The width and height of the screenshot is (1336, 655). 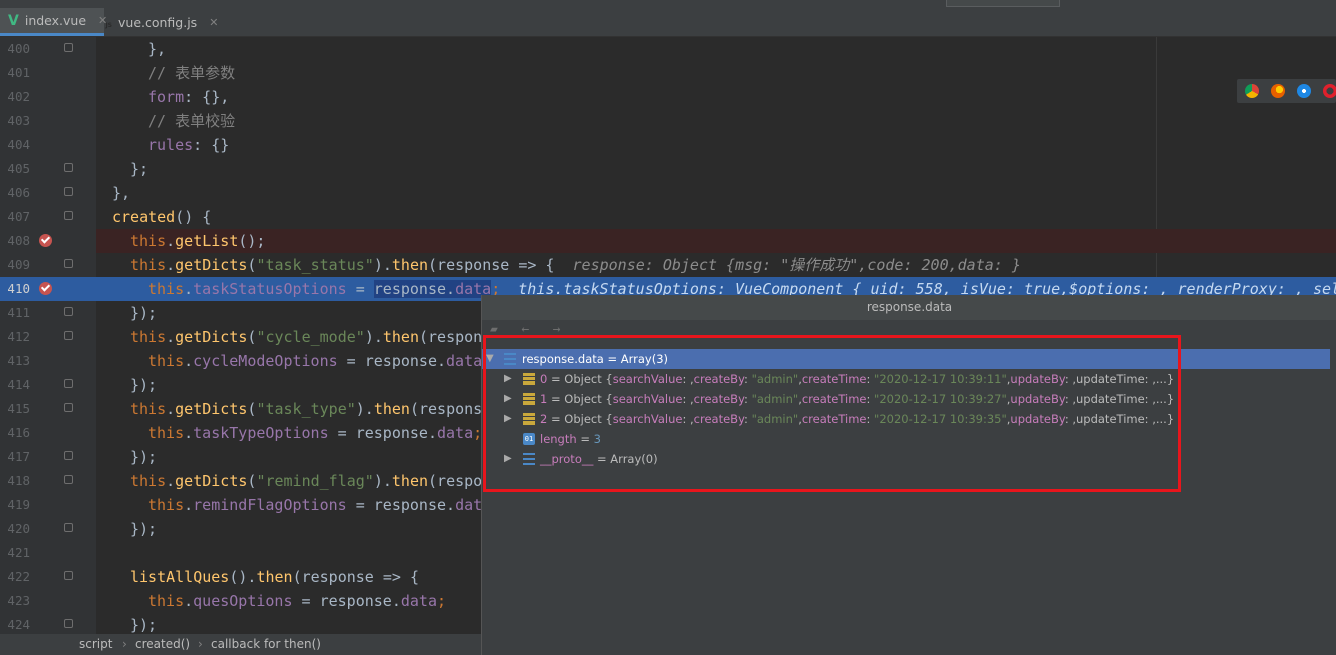 What do you see at coordinates (18, 552) in the screenshot?
I see `line-number: 421` at bounding box center [18, 552].